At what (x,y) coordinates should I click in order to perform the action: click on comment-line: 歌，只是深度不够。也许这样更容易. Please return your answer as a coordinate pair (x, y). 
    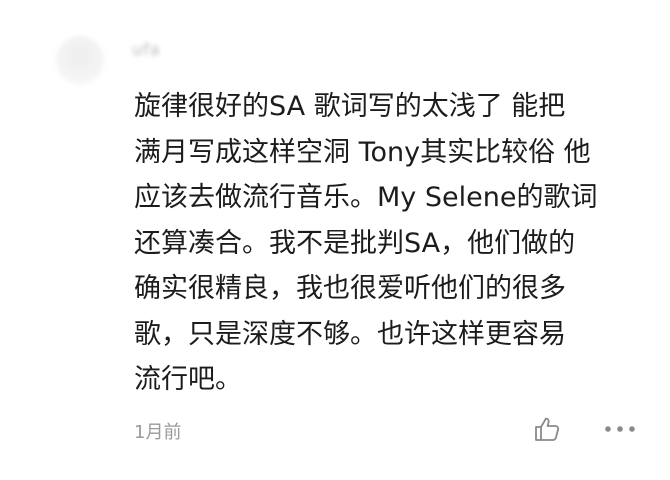
    Looking at the image, I should click on (350, 334).